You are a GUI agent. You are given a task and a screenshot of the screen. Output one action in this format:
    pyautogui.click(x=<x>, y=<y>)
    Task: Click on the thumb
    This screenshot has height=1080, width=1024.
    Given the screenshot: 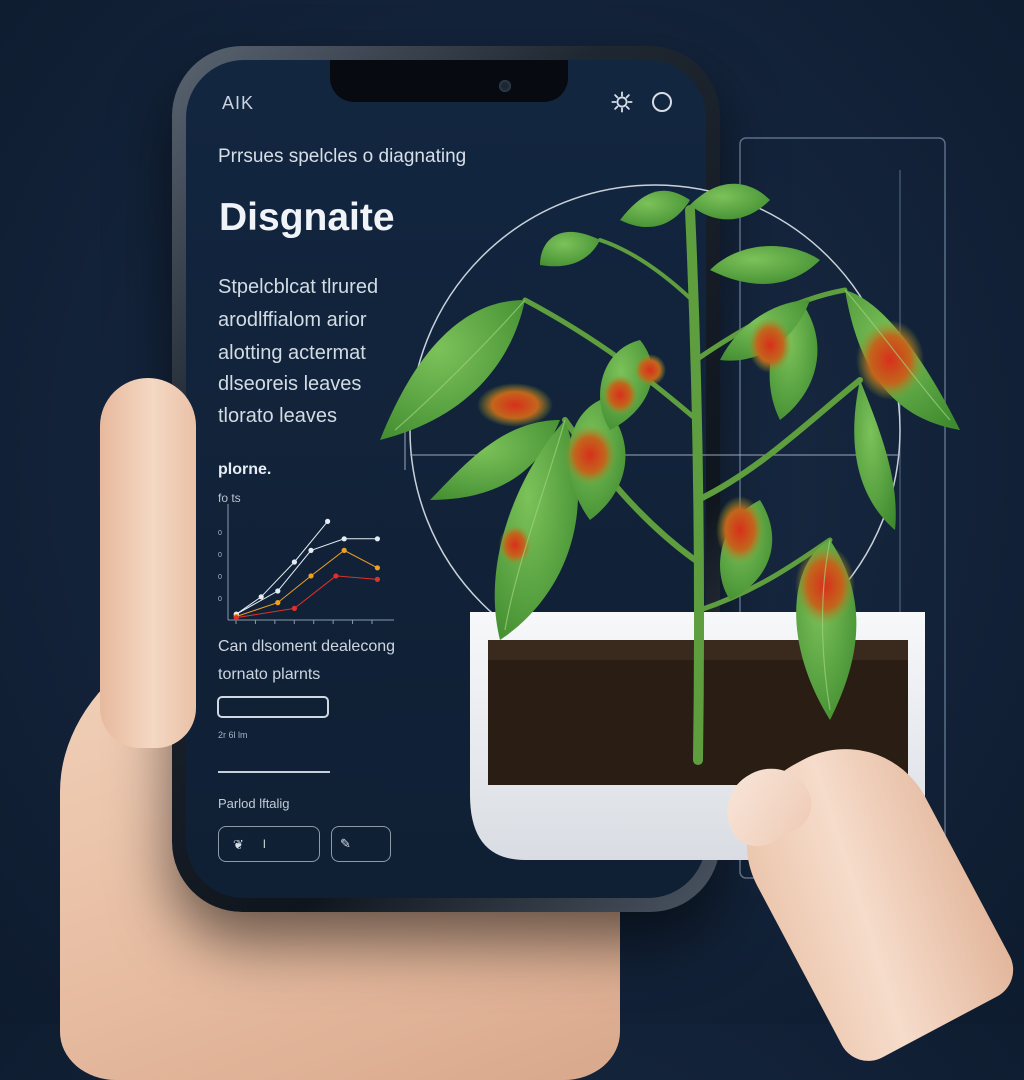 What is the action you would take?
    pyautogui.click(x=148, y=563)
    